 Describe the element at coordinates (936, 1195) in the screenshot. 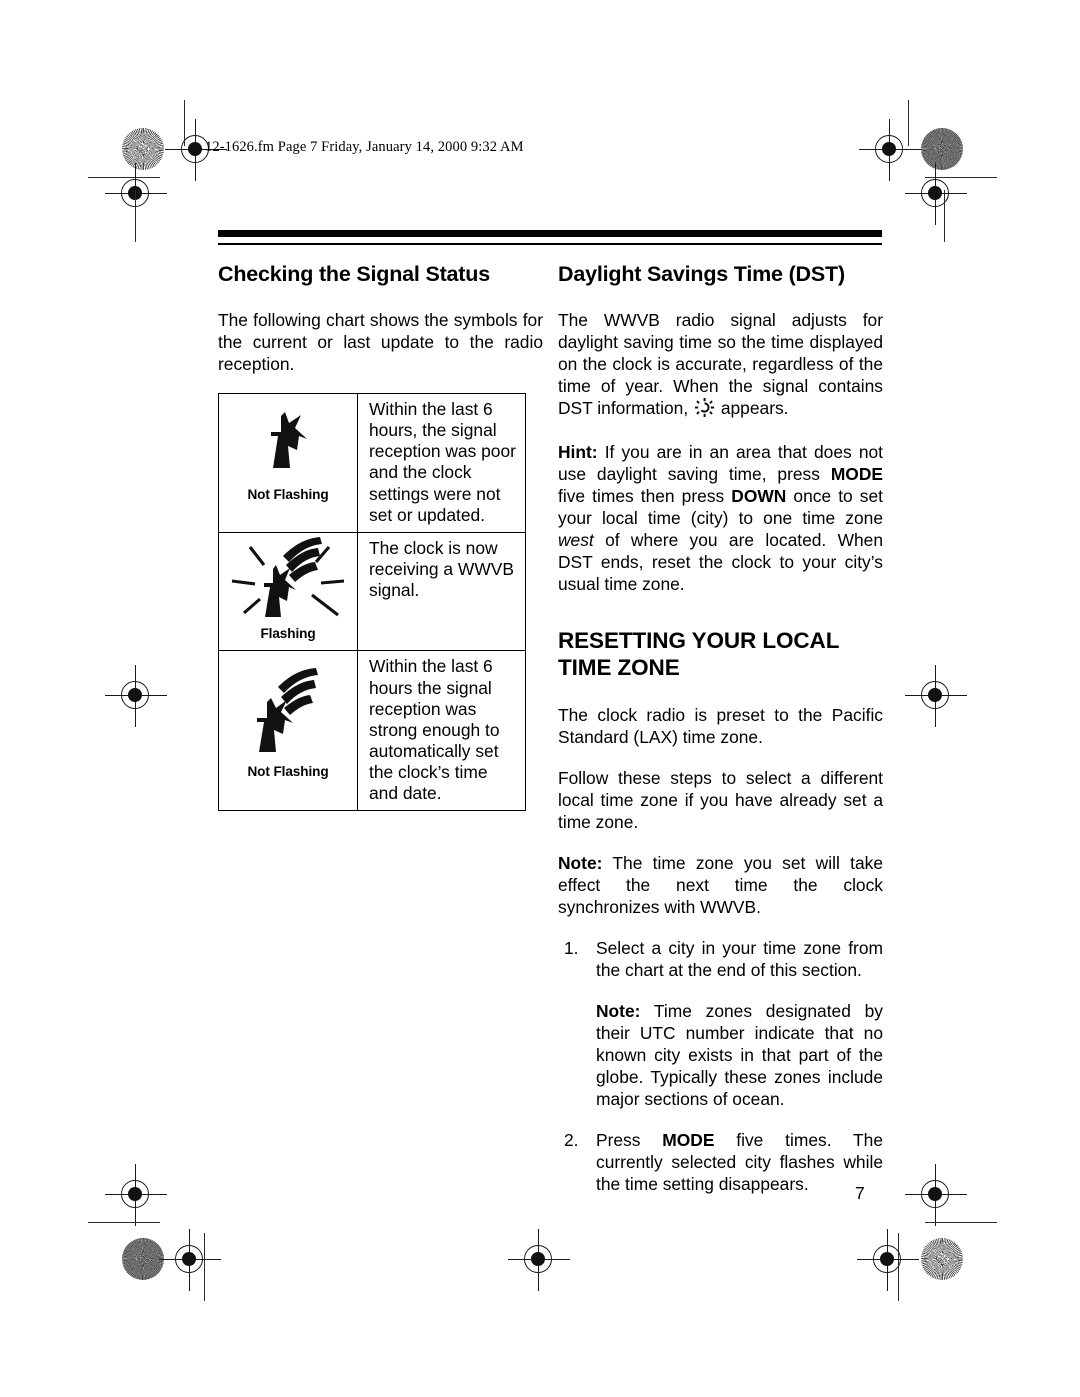

I see `registration-crosshair-lower-right` at that location.